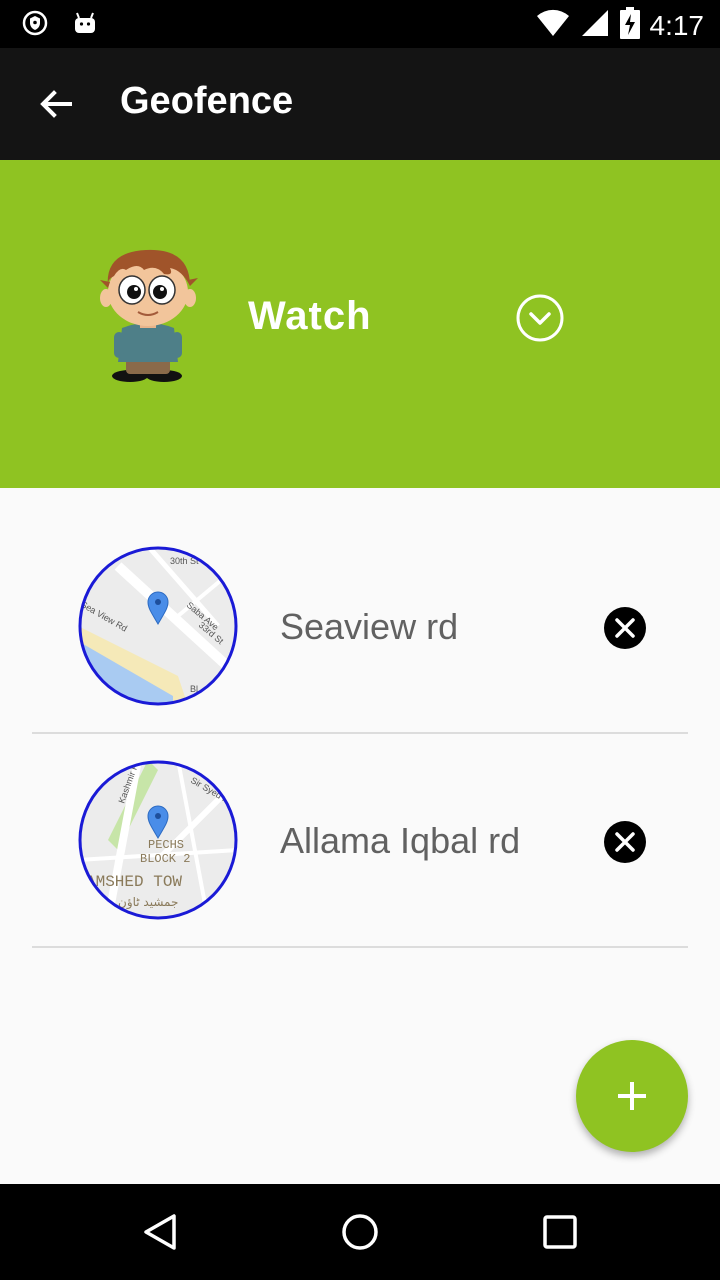  What do you see at coordinates (595, 25) in the screenshot?
I see `cell-signal-icon` at bounding box center [595, 25].